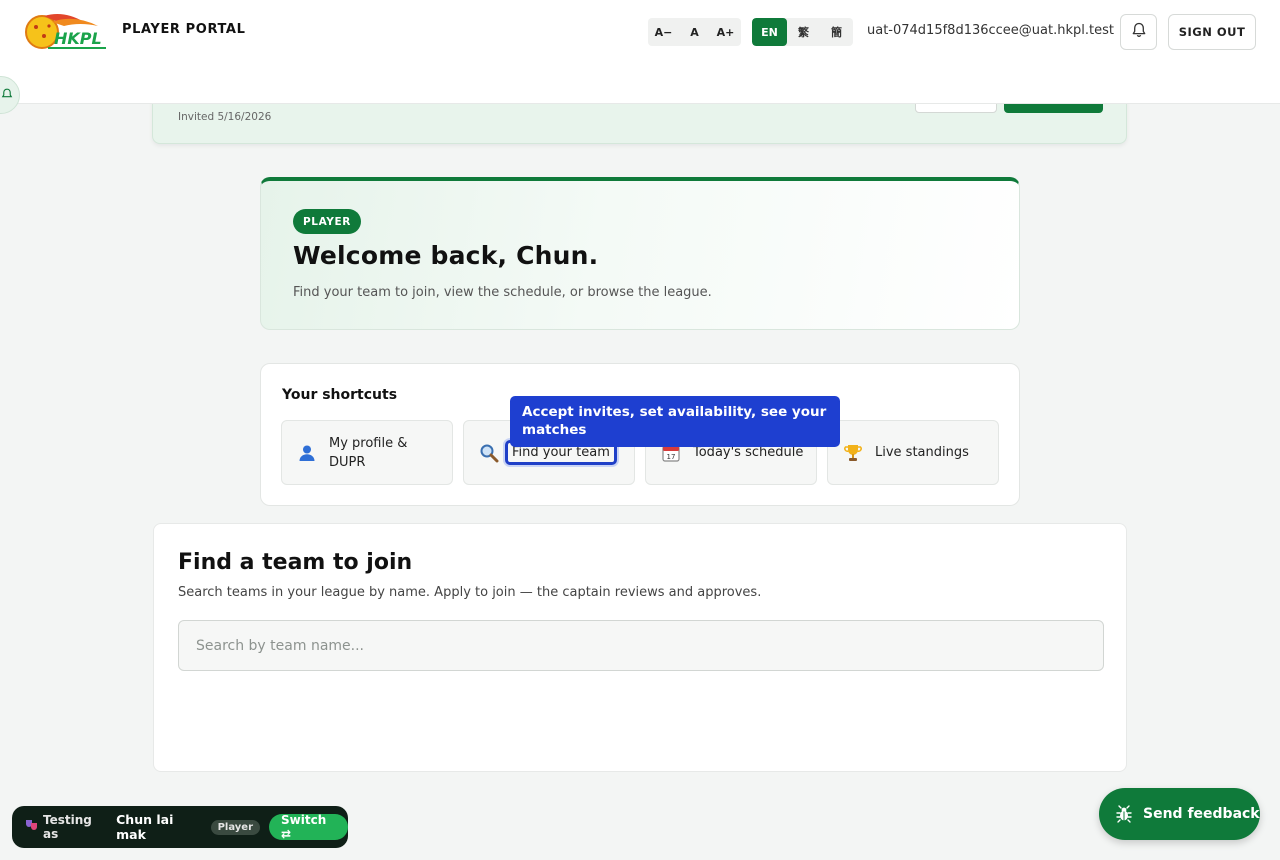  What do you see at coordinates (184, 29) in the screenshot?
I see `portal-title: PLAYER PORTAL` at bounding box center [184, 29].